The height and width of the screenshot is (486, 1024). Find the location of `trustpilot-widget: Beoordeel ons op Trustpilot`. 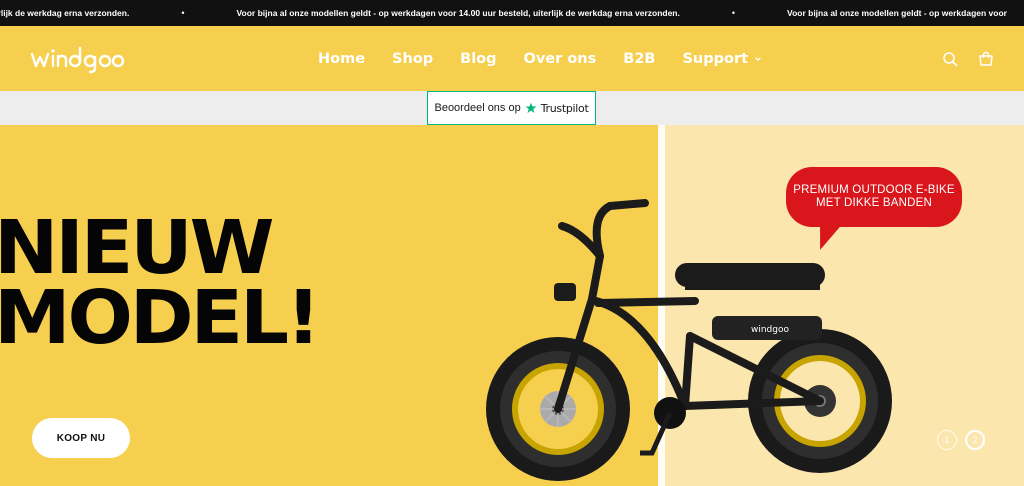

trustpilot-widget: Beoordeel ons op Trustpilot is located at coordinates (511, 108).